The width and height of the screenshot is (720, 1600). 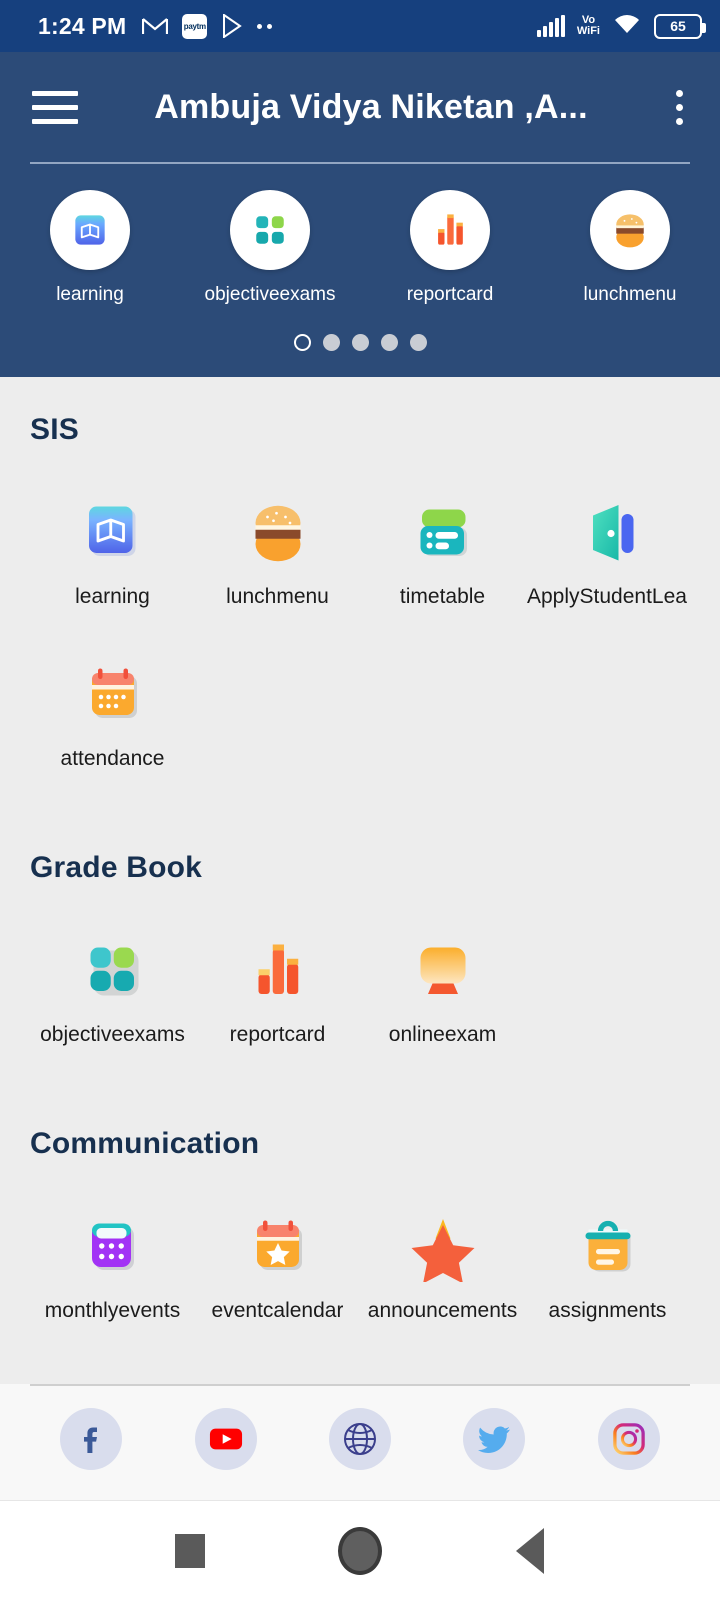 I want to click on carousel-item-lunchmenu: lunchmenu, so click(x=630, y=247).